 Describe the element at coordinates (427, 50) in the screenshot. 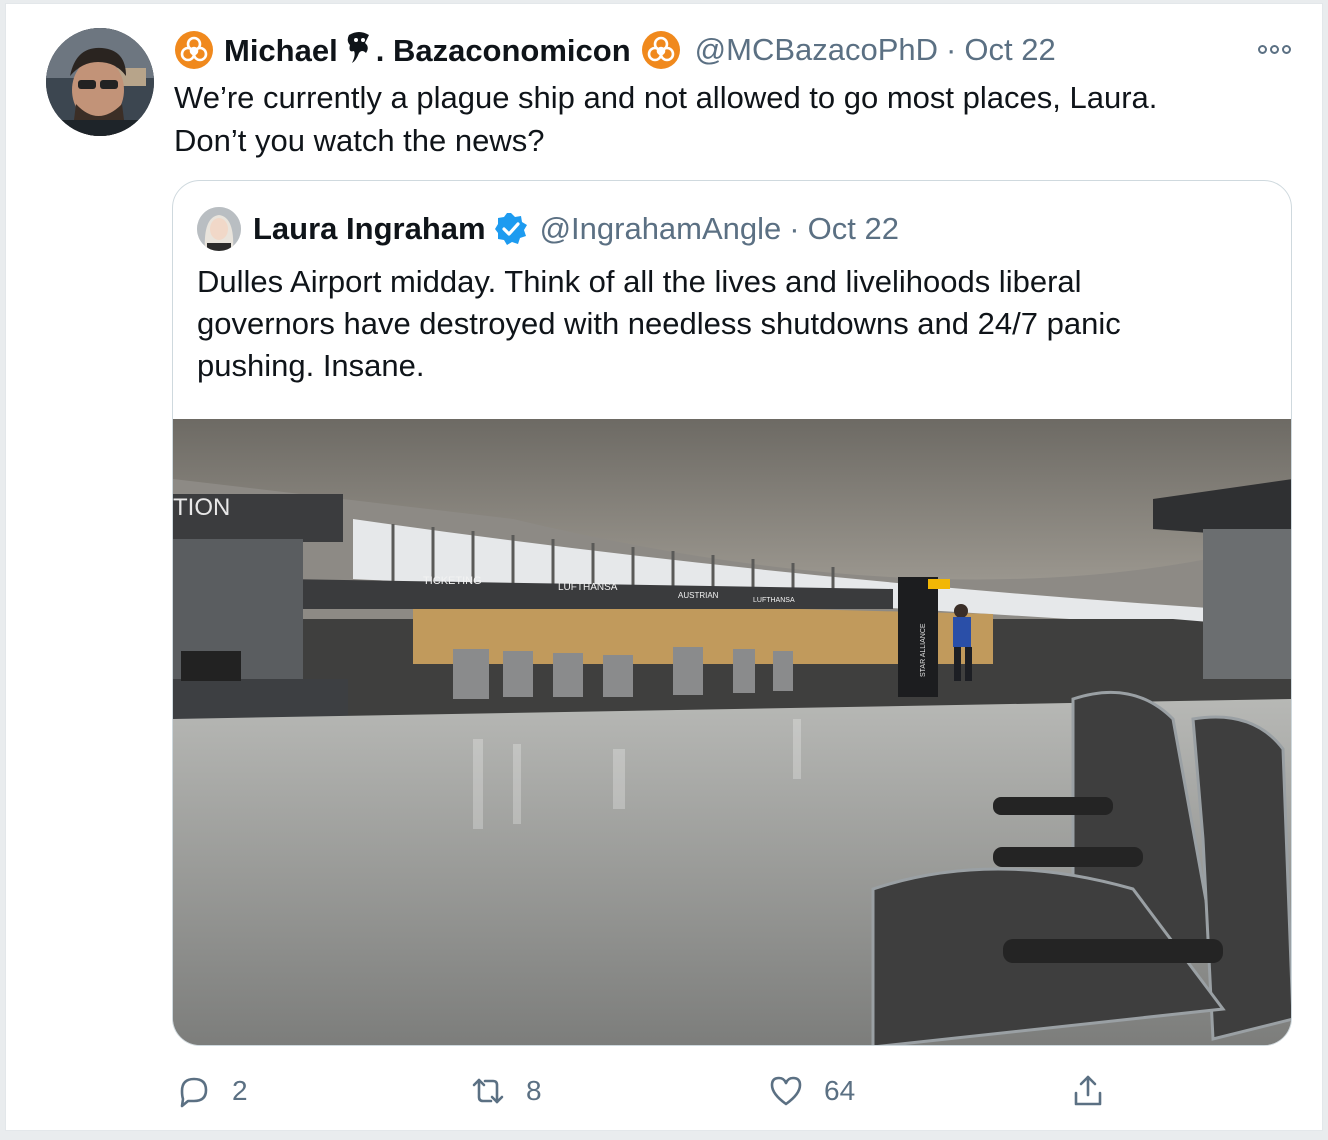

I see `author-name: Michael. Bazaconomicon` at that location.